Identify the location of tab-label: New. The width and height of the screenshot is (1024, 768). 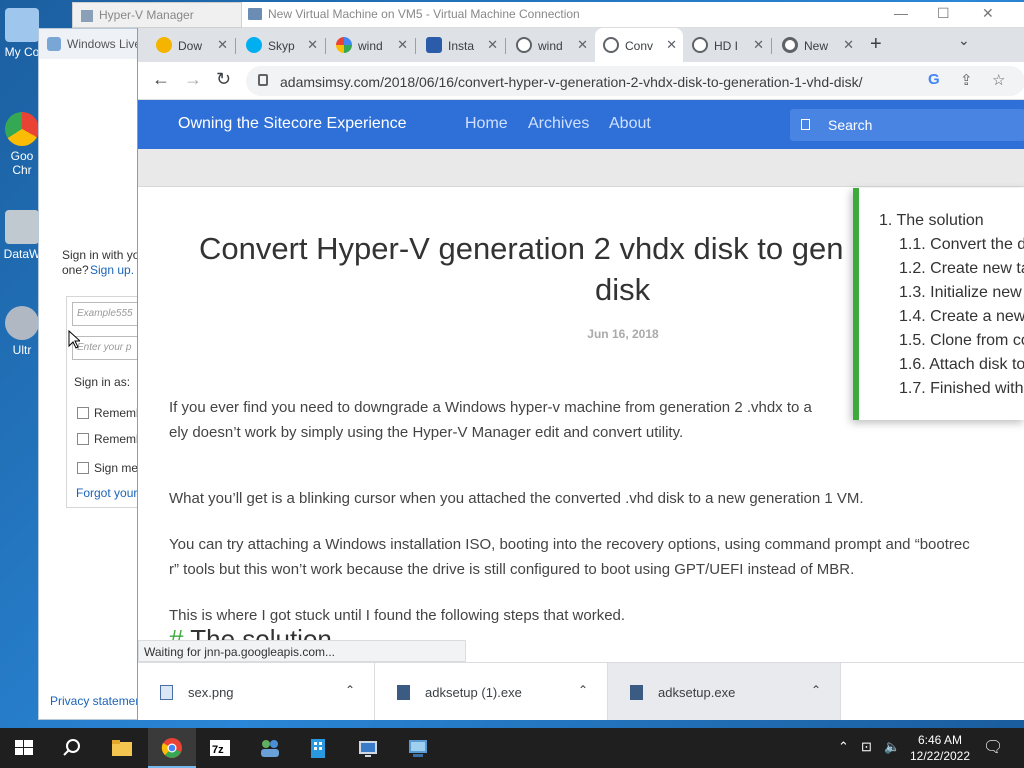
(816, 46).